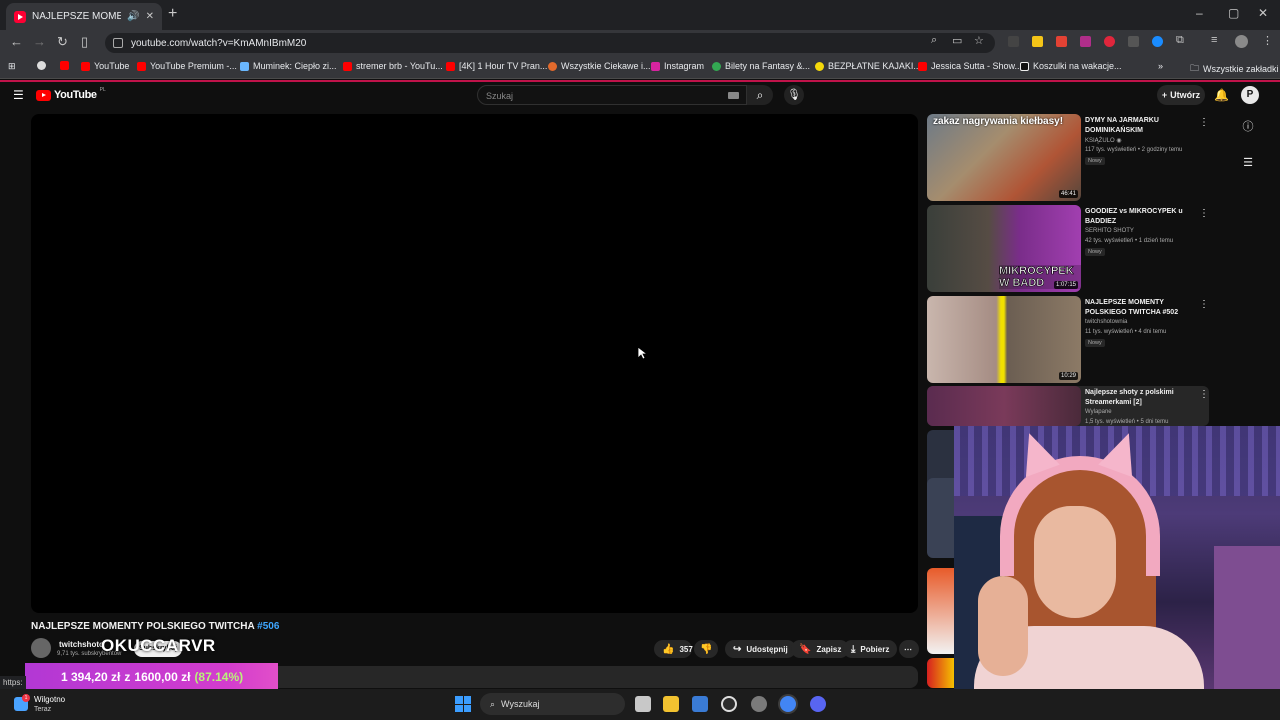 The height and width of the screenshot is (720, 1280). What do you see at coordinates (706, 649) in the screenshot?
I see `dislike-button: 👎` at bounding box center [706, 649].